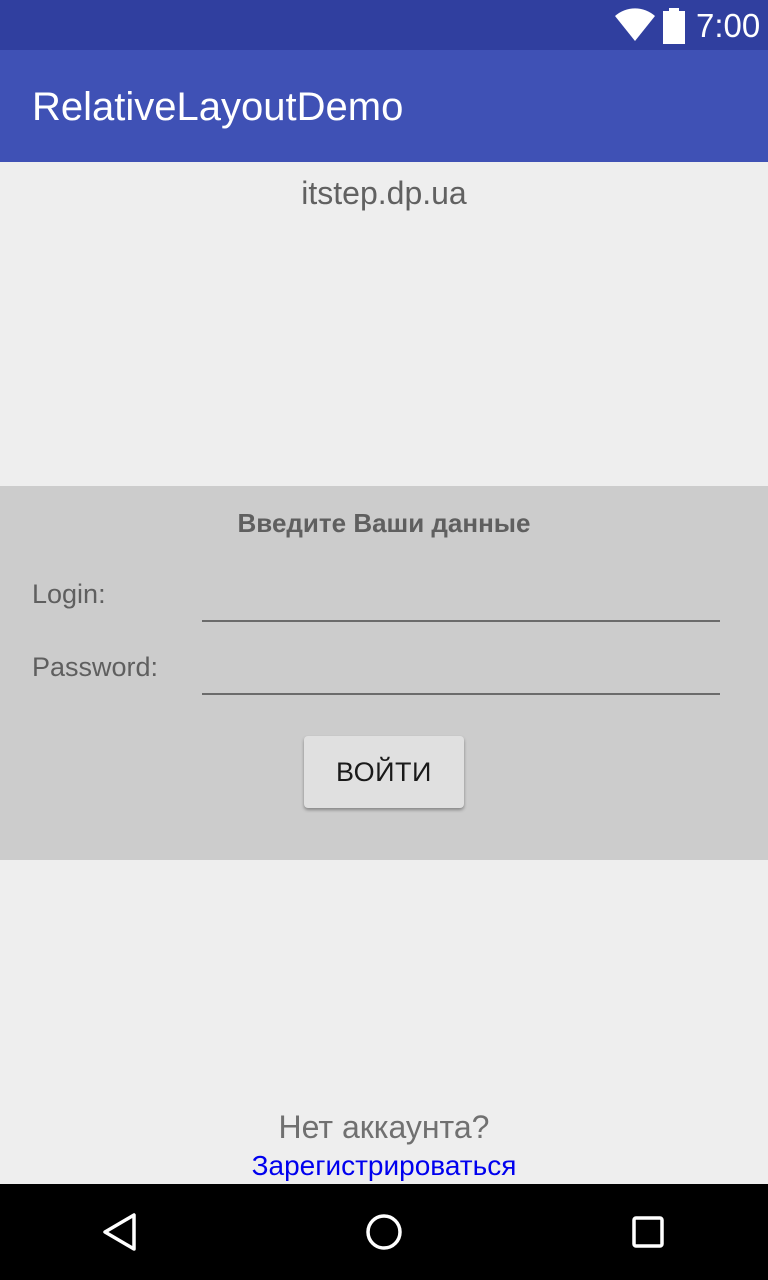 This screenshot has width=768, height=1280. Describe the element at coordinates (384, 523) in the screenshot. I see `form-heading: Введите Ваши данные` at that location.